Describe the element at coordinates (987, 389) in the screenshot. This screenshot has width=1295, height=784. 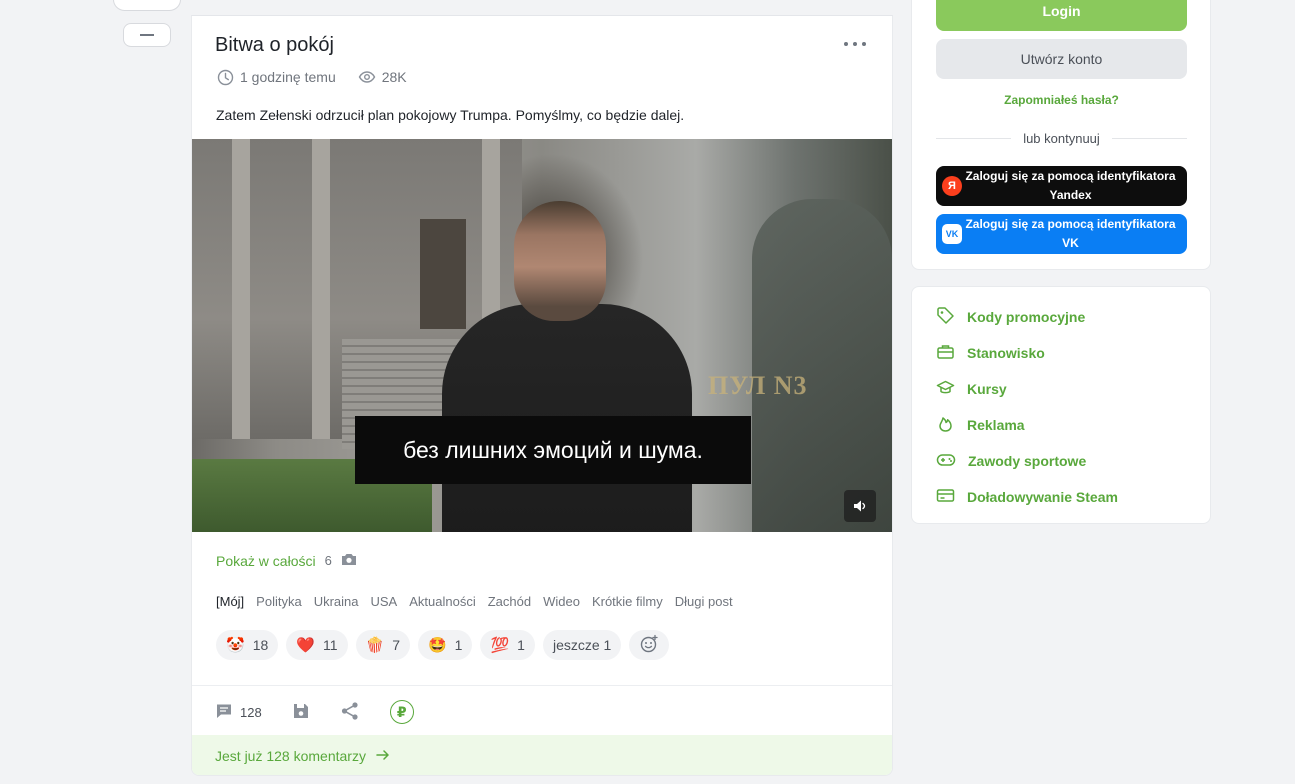
I see `sidebar-link-label: Kursy` at that location.